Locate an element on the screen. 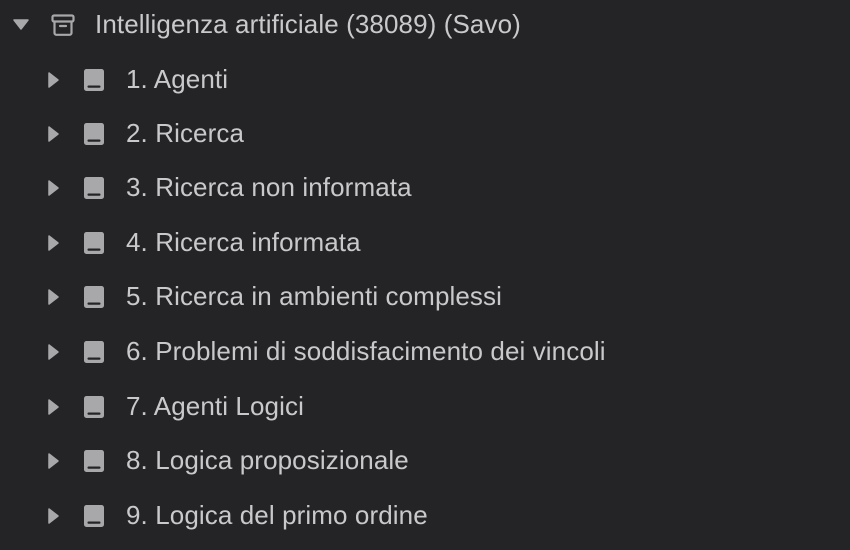  root-folder-label: Intelligenza artificiale (38089) (Savo) is located at coordinates (308, 24).